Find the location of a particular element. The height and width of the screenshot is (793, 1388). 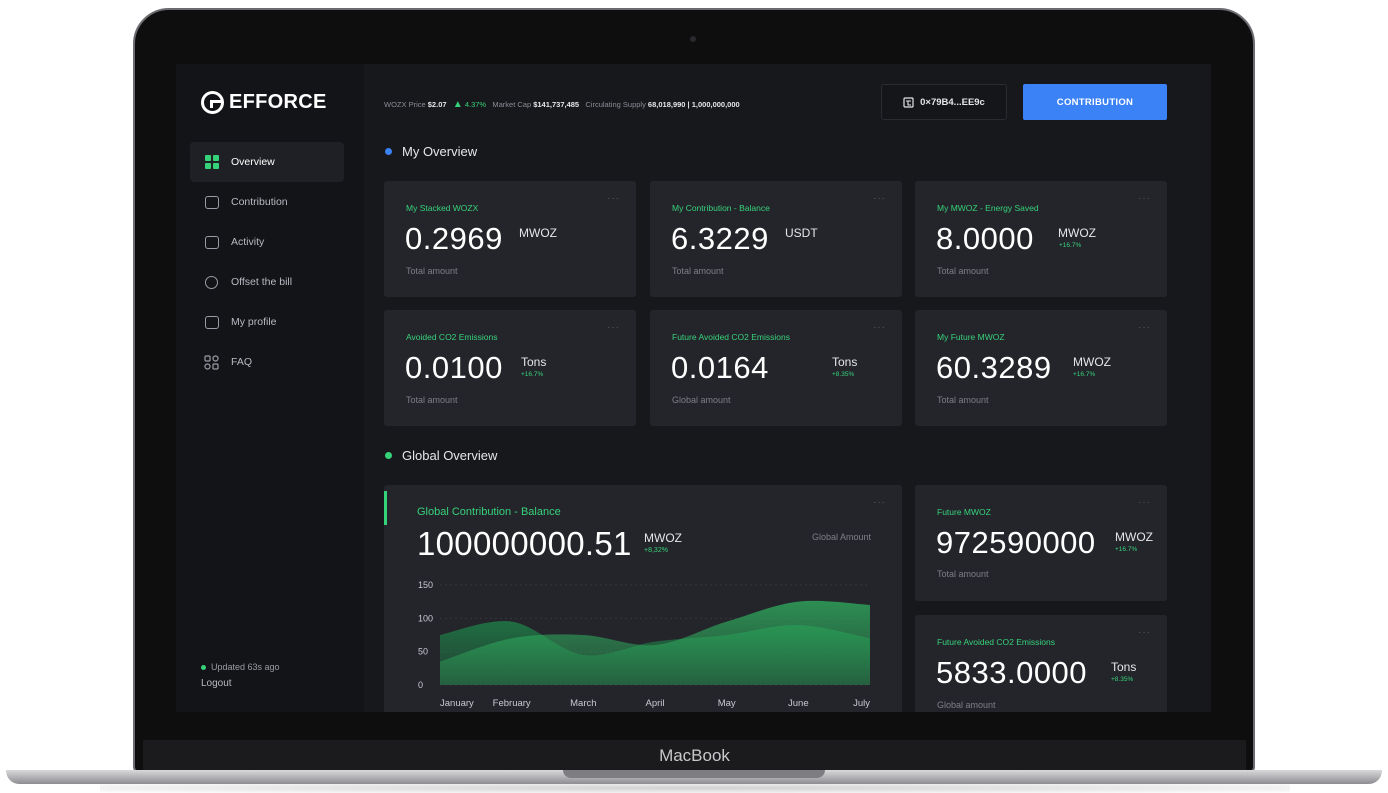

sidebar-item-profile: My profile is located at coordinates (267, 322).